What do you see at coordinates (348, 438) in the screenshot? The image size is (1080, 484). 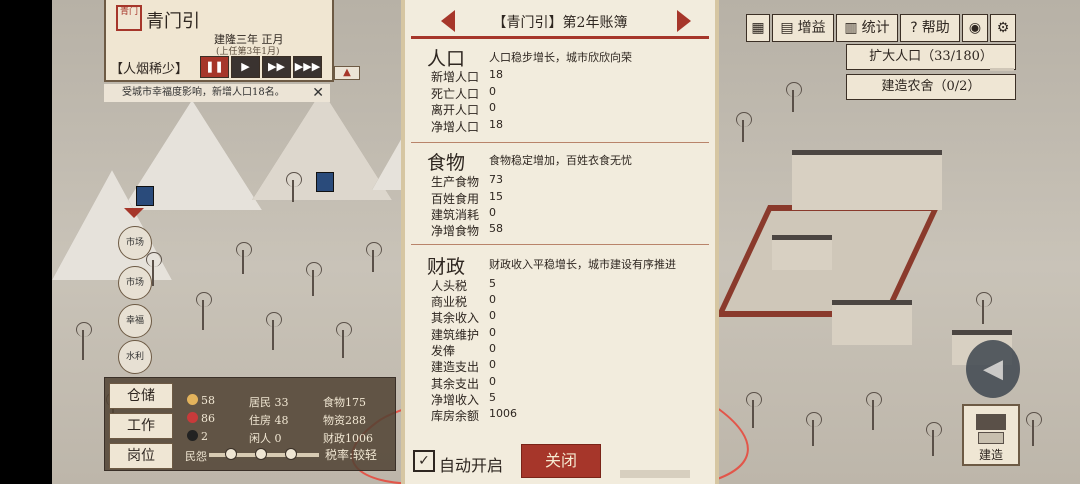 I see `finance-stat: 财政1006` at bounding box center [348, 438].